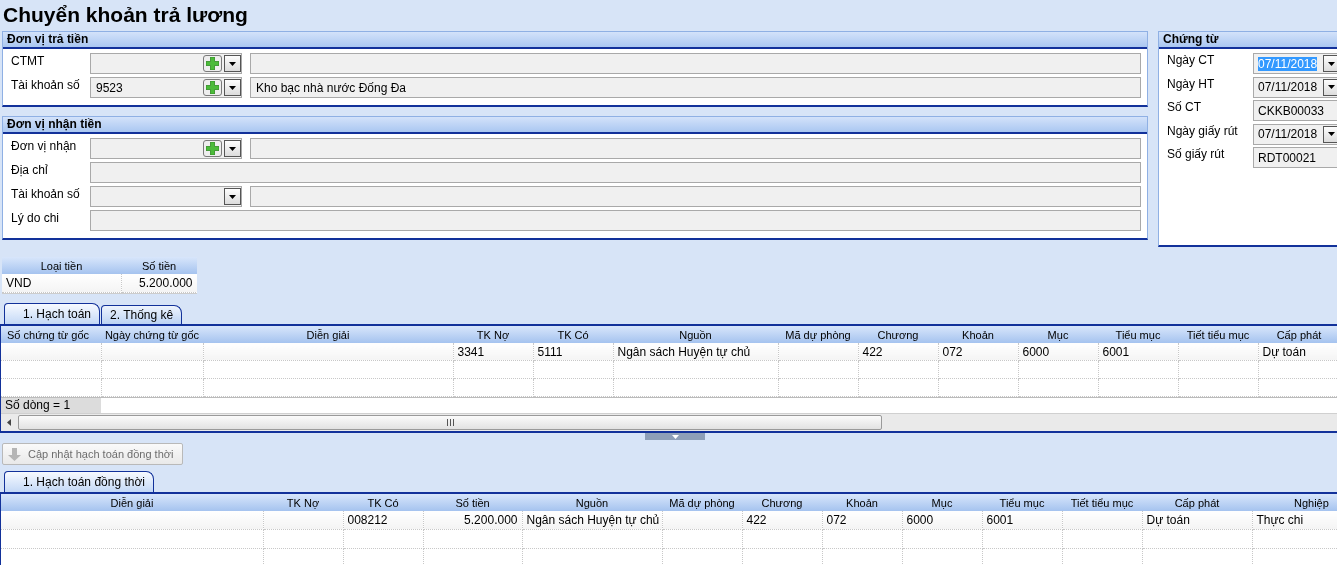 The image size is (1337, 565). Describe the element at coordinates (575, 40) in the screenshot. I see `group-title: Đơn vị trả tiền` at that location.